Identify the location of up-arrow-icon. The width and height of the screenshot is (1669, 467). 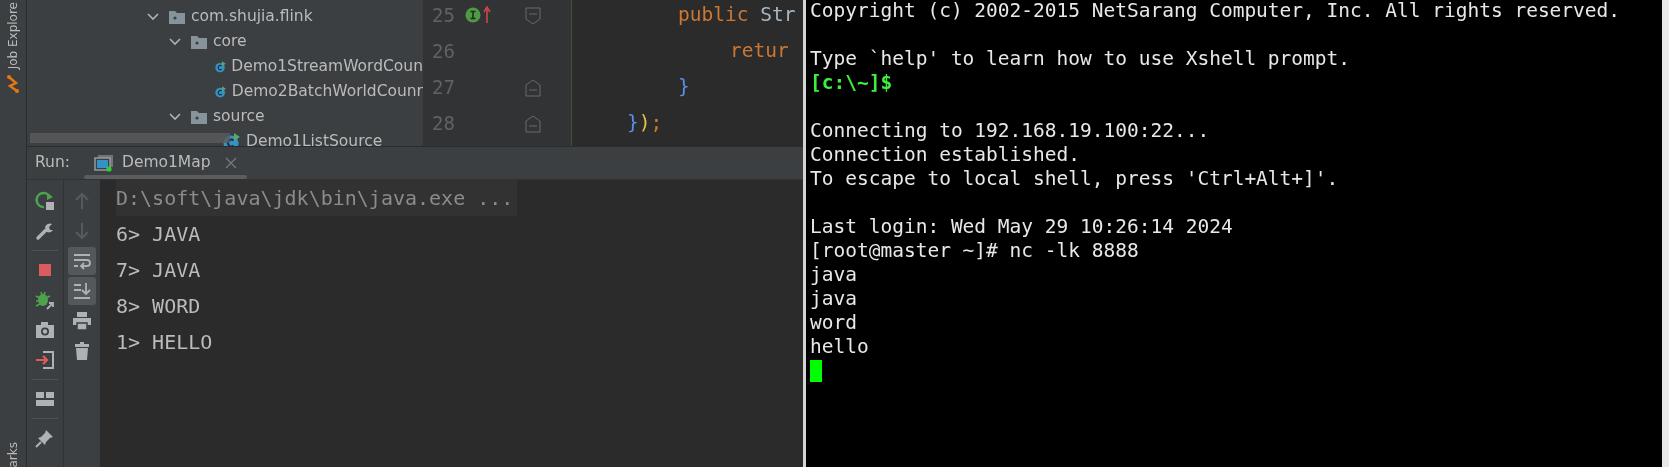
(487, 15).